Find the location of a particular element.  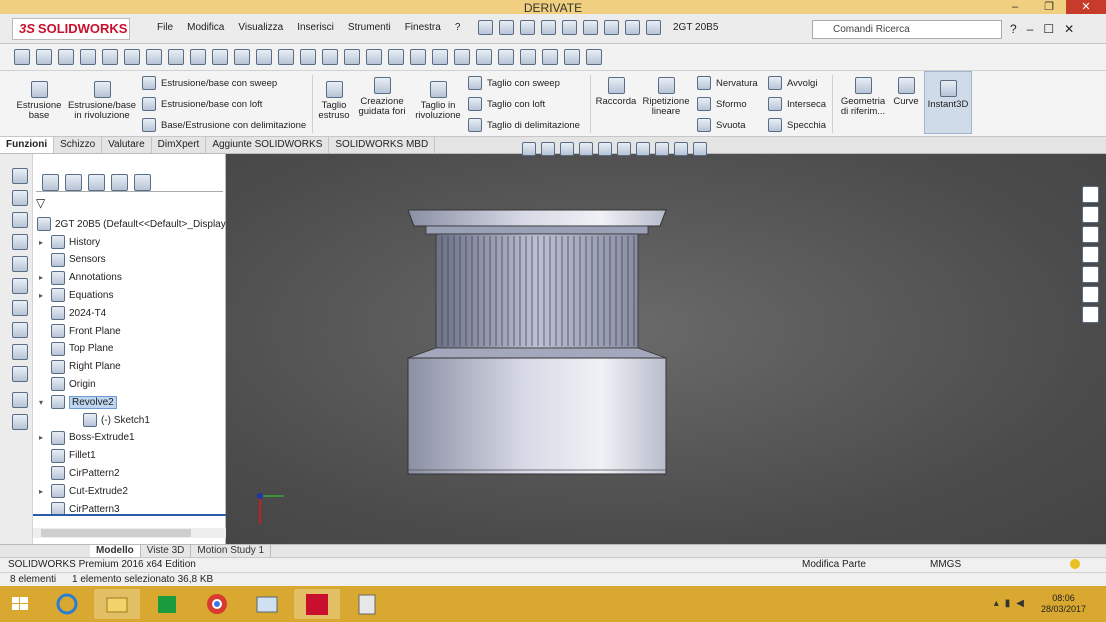

anchor-icon is located at coordinates (374, 57).